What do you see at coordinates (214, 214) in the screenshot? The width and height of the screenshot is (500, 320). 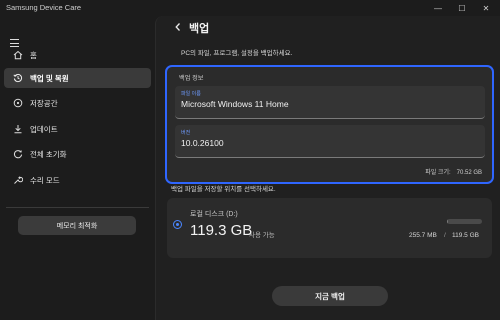 I see `drive-name: 로컬 디스크 (D:)` at bounding box center [214, 214].